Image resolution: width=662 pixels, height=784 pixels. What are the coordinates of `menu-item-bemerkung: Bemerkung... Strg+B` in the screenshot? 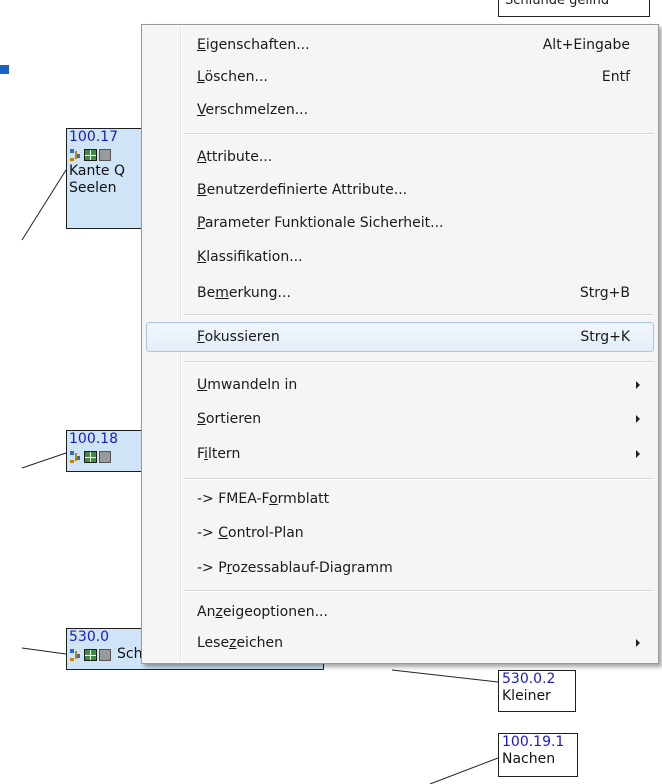 It's located at (400, 293).